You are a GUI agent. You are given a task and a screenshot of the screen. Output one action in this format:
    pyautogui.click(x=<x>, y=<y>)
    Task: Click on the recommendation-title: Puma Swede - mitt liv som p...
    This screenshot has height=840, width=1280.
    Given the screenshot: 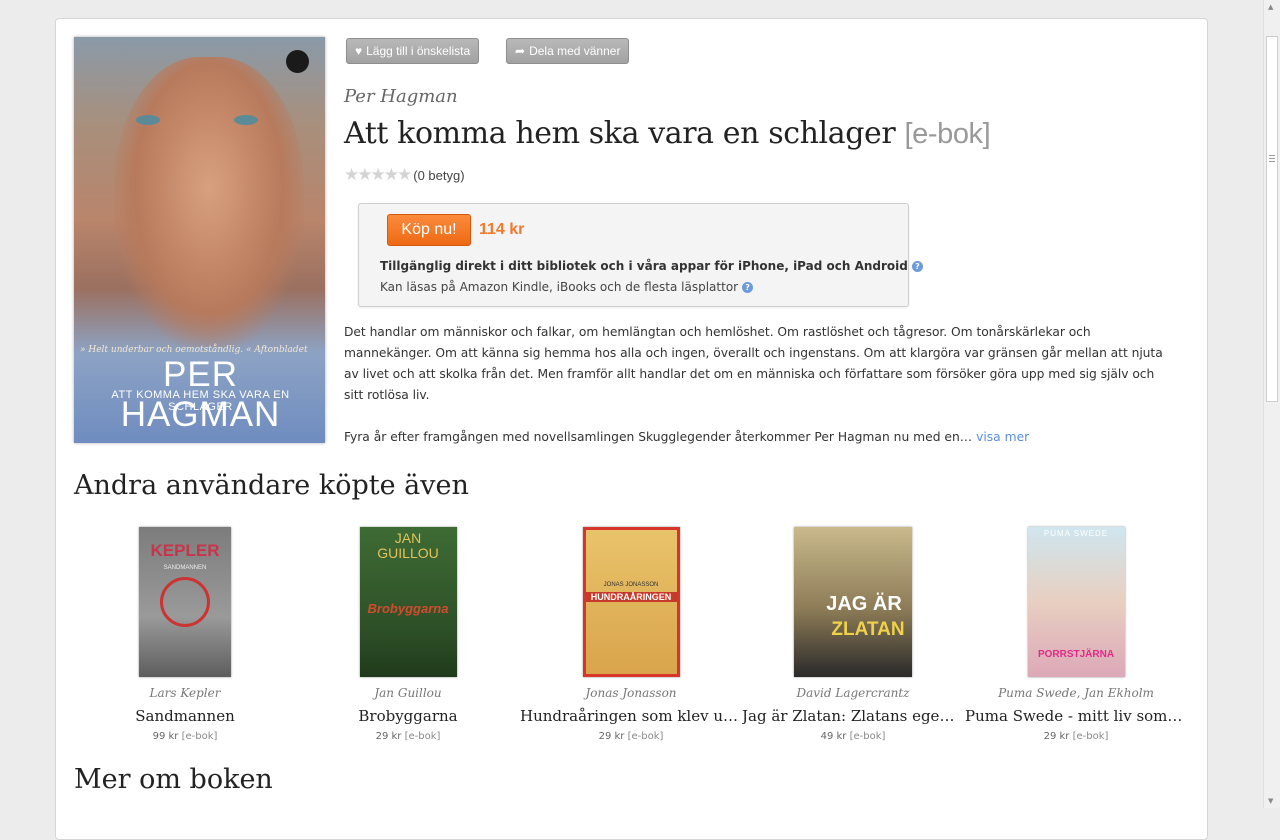 What is the action you would take?
    pyautogui.click(x=1076, y=716)
    